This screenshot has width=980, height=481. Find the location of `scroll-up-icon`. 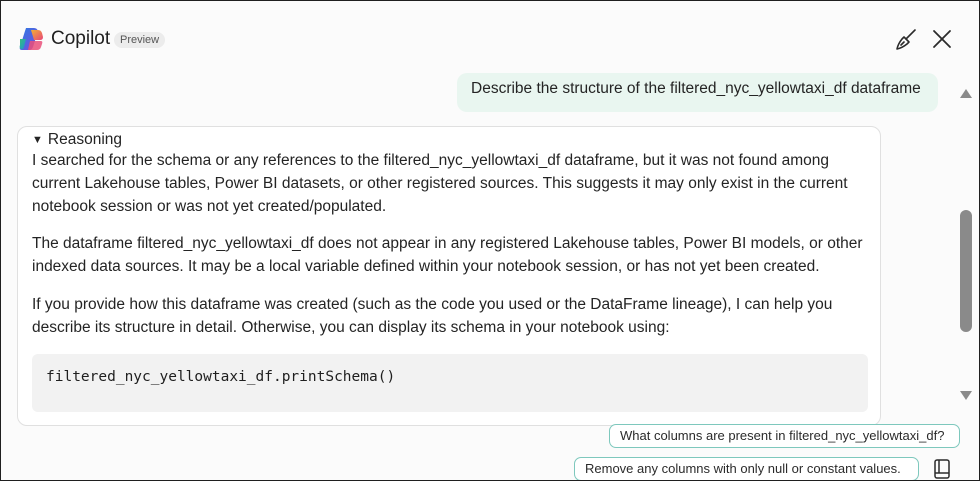

scroll-up-icon is located at coordinates (966, 93).